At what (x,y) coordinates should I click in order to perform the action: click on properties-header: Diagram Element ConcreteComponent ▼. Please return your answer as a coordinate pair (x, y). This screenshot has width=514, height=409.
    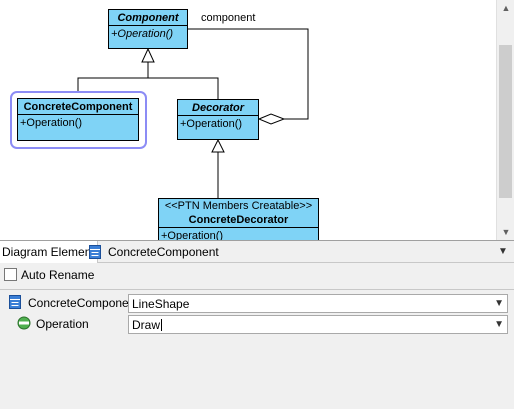
    Looking at the image, I should click on (257, 252).